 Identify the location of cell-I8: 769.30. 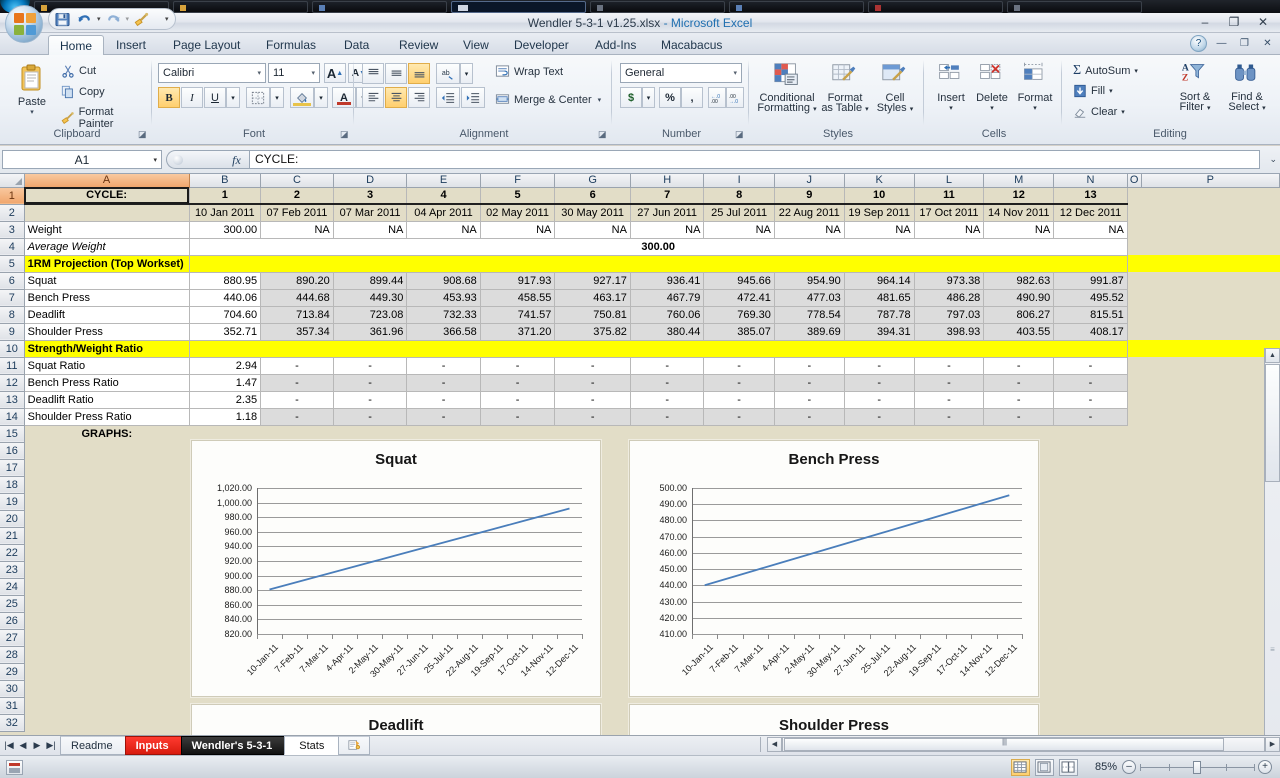
(739, 314).